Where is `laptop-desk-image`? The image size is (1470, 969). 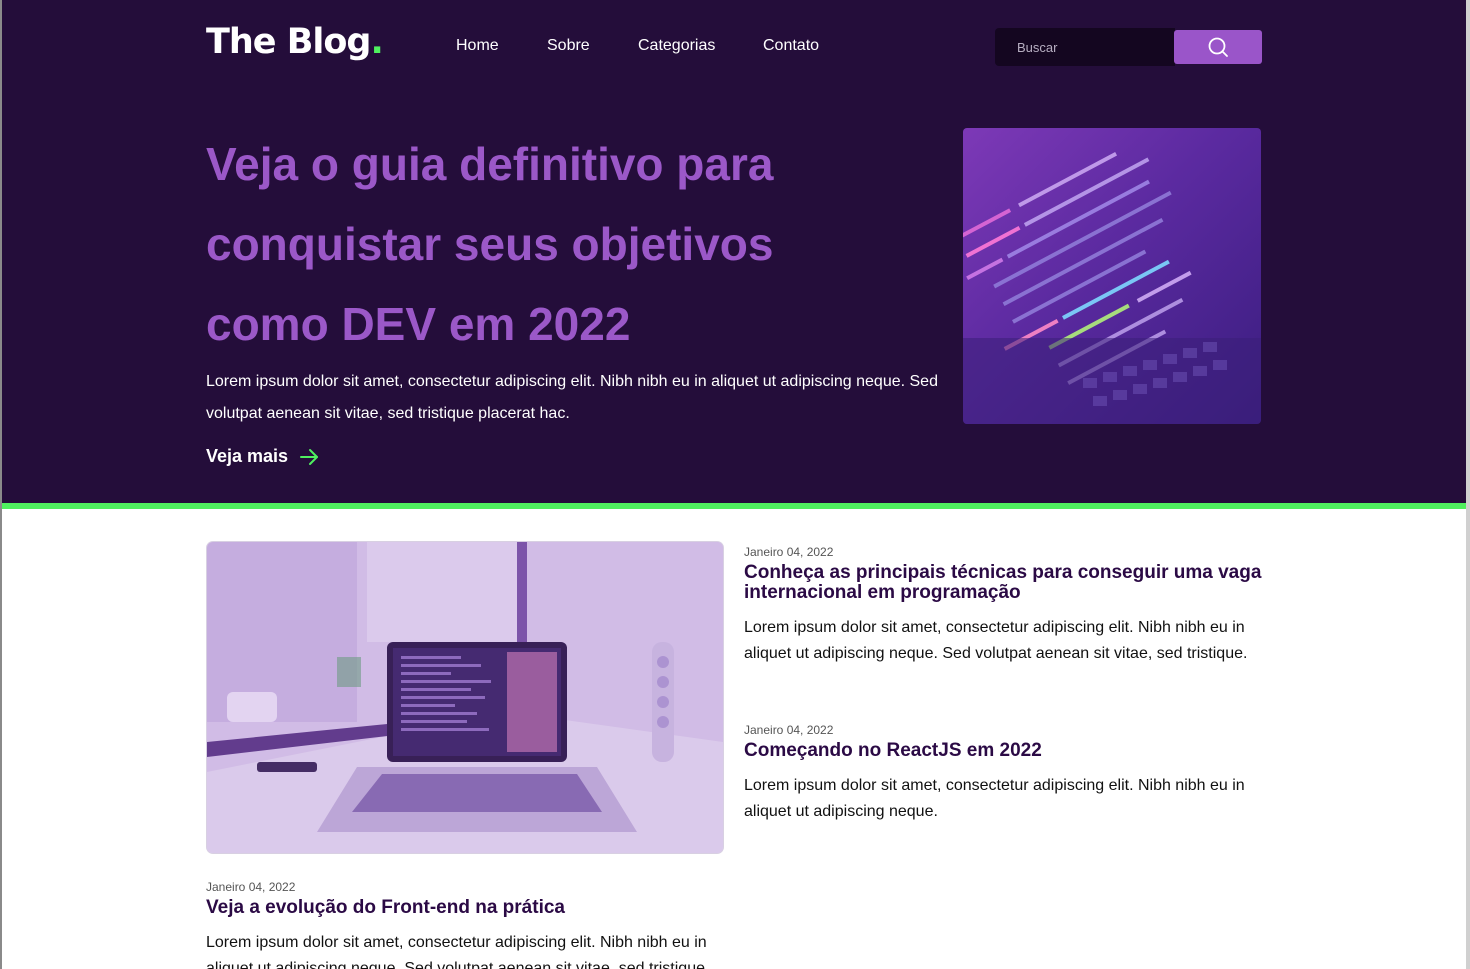
laptop-desk-image is located at coordinates (465, 697).